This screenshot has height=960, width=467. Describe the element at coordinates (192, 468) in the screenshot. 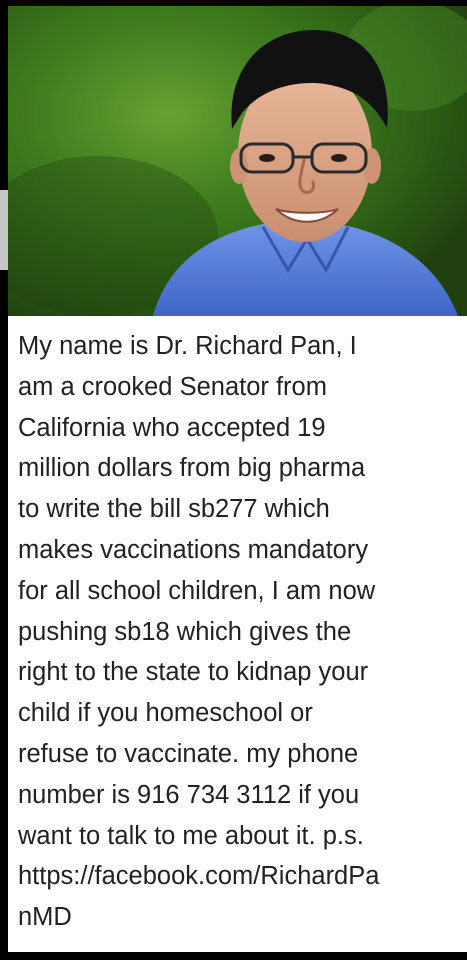

I see `caption-line: million dollars from big pharma` at that location.